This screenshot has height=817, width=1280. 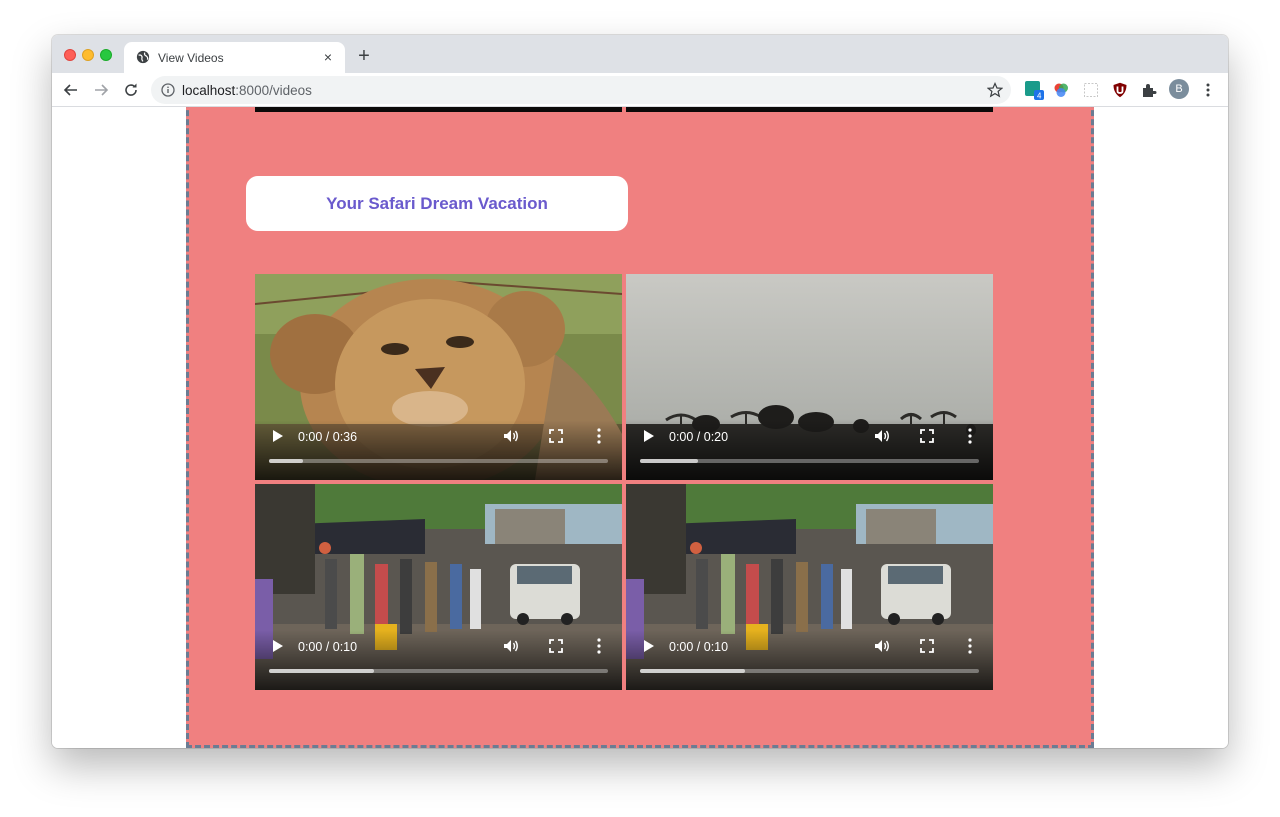 What do you see at coordinates (131, 90) in the screenshot?
I see `reload-icon` at bounding box center [131, 90].